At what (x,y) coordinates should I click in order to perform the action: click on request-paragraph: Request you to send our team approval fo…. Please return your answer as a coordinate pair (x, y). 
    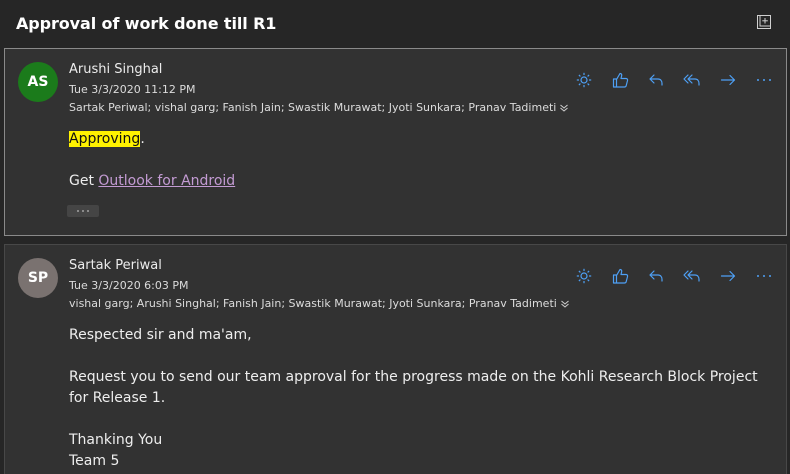
    Looking at the image, I should click on (413, 387).